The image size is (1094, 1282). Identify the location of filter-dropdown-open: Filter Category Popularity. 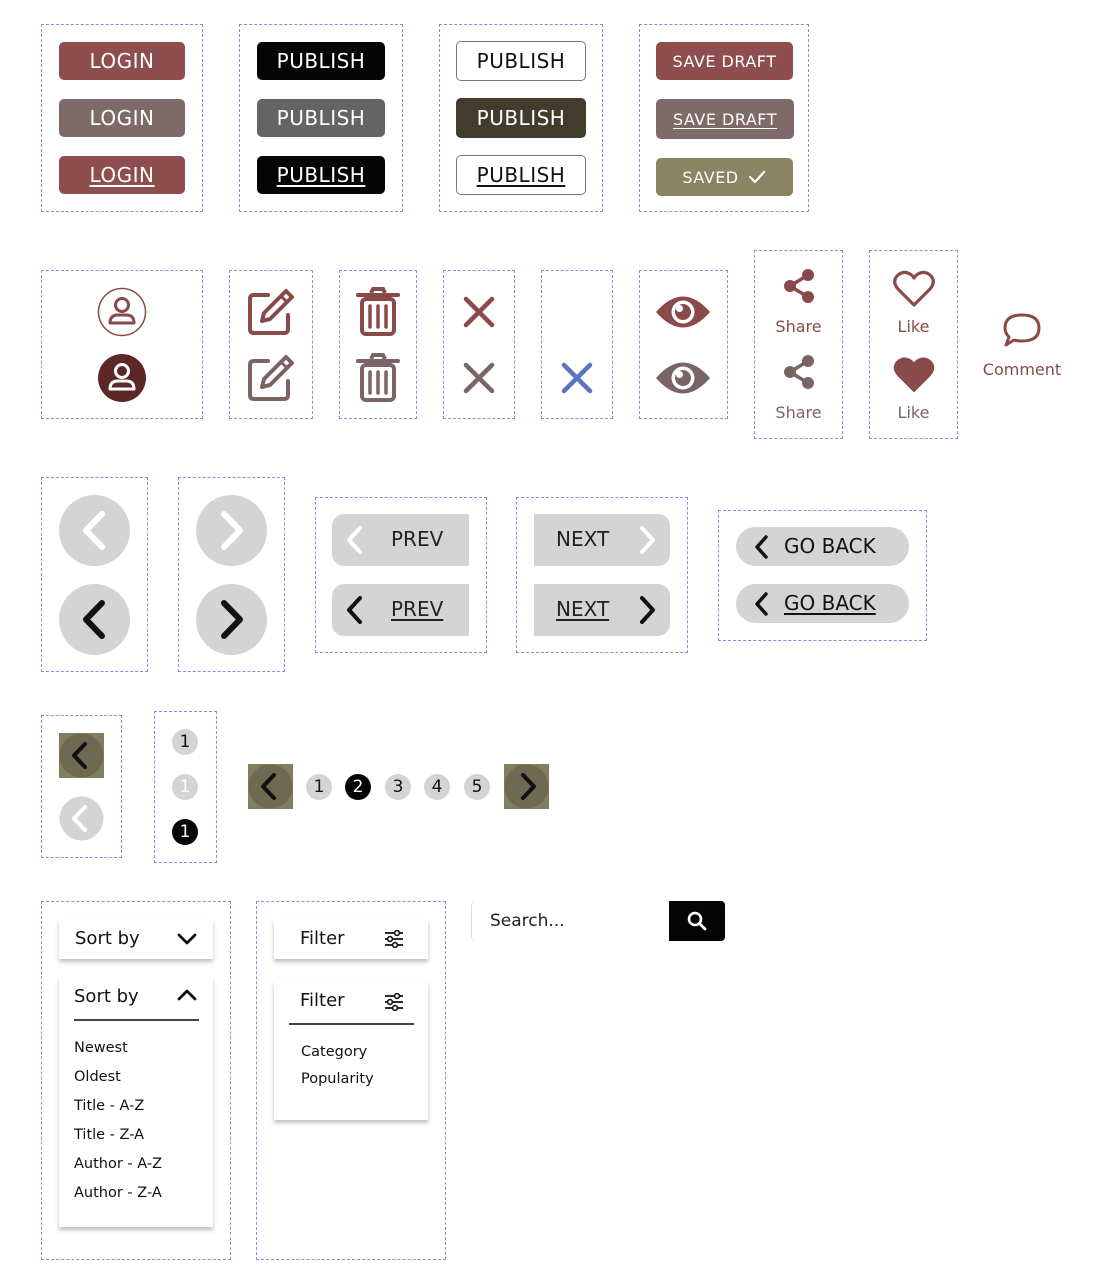
(351, 1050).